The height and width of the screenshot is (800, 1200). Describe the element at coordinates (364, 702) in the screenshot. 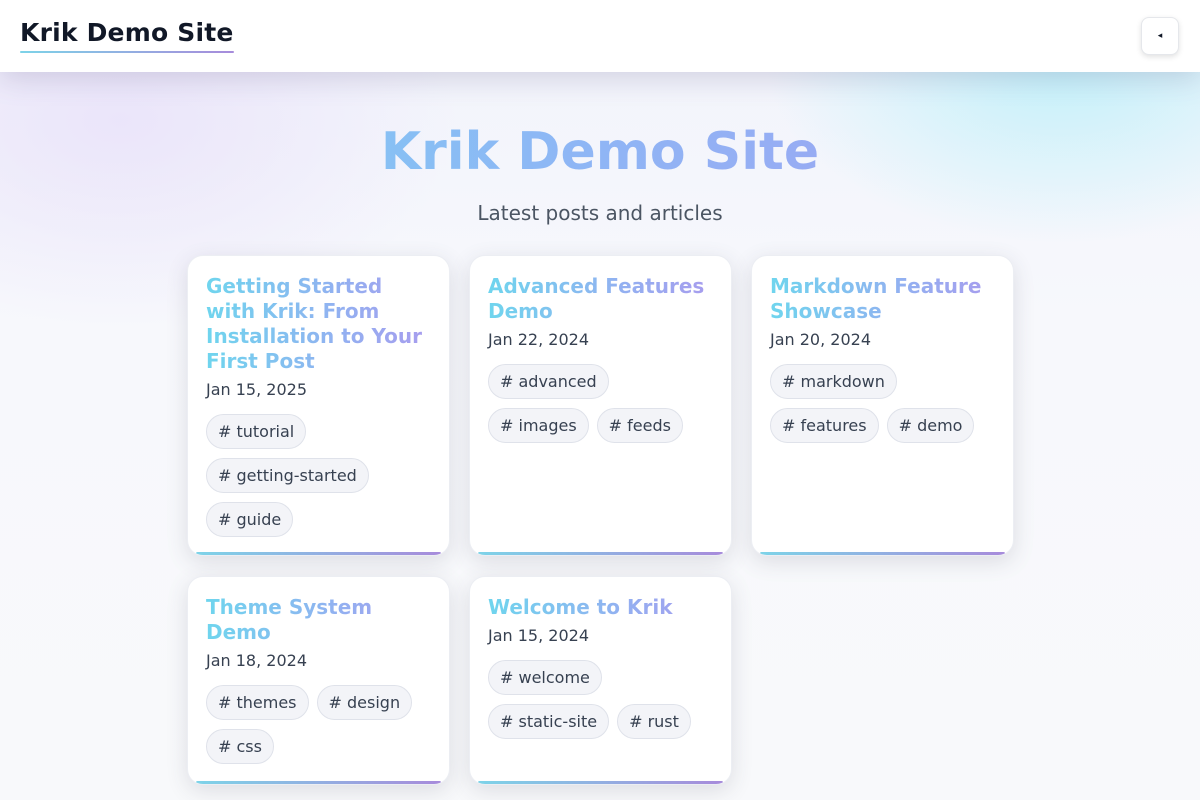

I see `tag-chip: # design` at that location.